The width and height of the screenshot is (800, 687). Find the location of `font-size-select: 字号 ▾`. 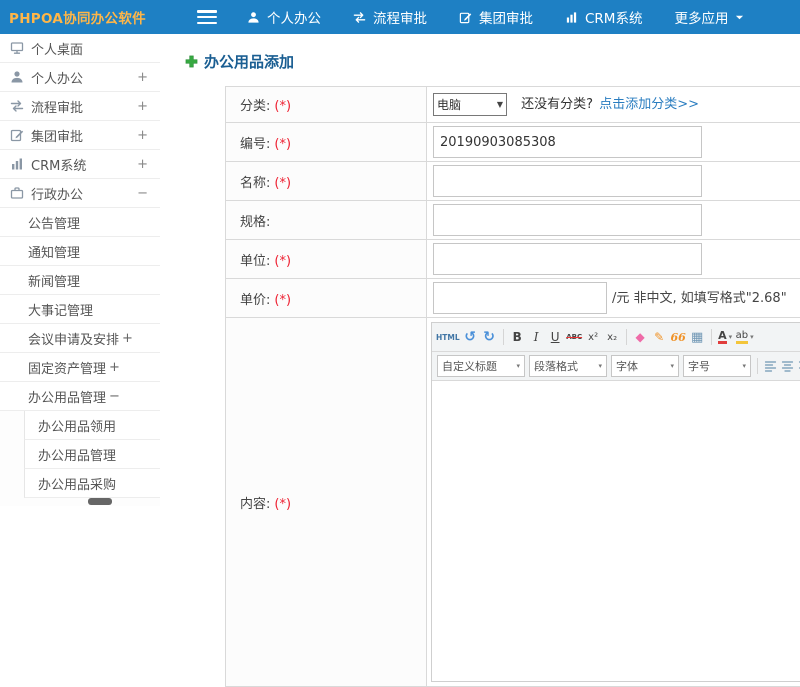

font-size-select: 字号 ▾ is located at coordinates (717, 366).